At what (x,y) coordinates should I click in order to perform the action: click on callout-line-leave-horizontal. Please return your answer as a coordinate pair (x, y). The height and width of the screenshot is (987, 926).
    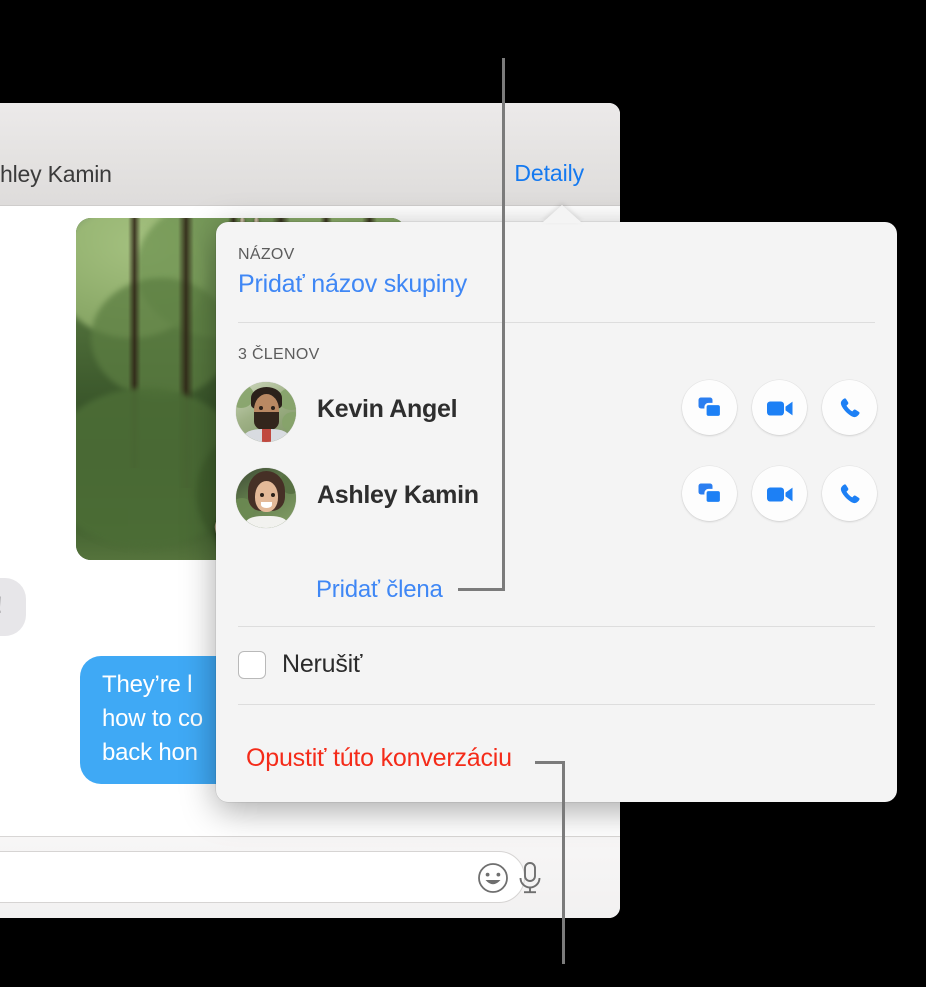
    Looking at the image, I should click on (550, 762).